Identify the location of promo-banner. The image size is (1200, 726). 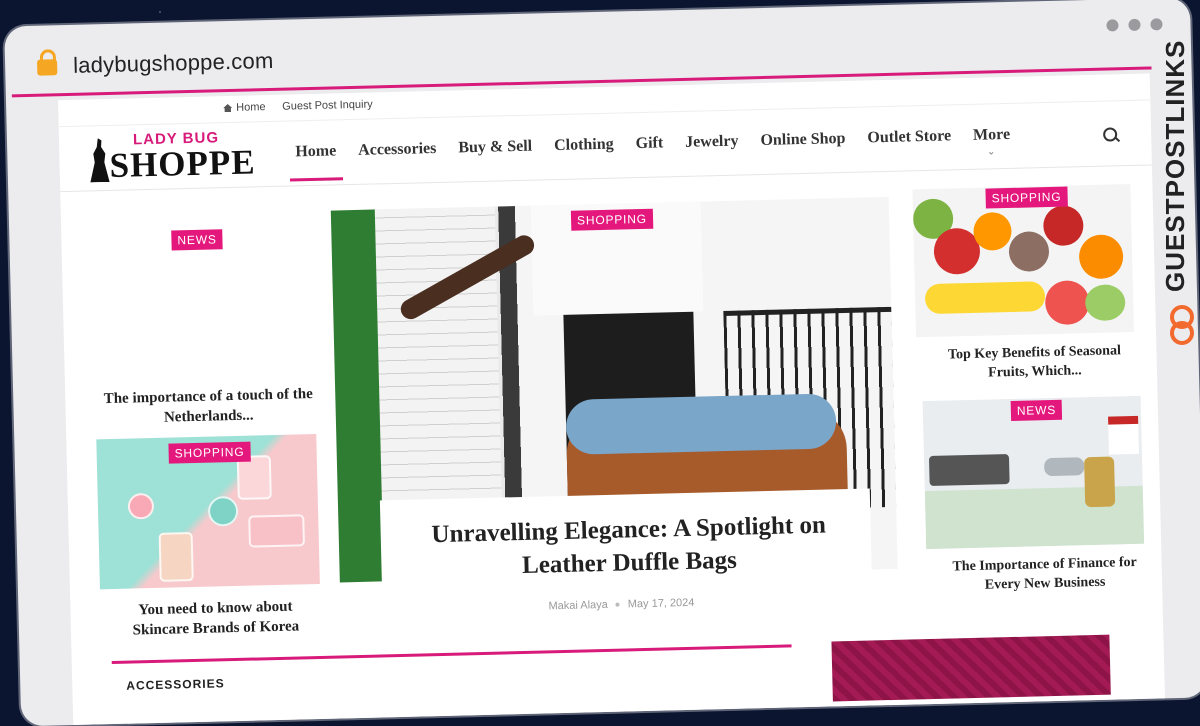
(971, 668).